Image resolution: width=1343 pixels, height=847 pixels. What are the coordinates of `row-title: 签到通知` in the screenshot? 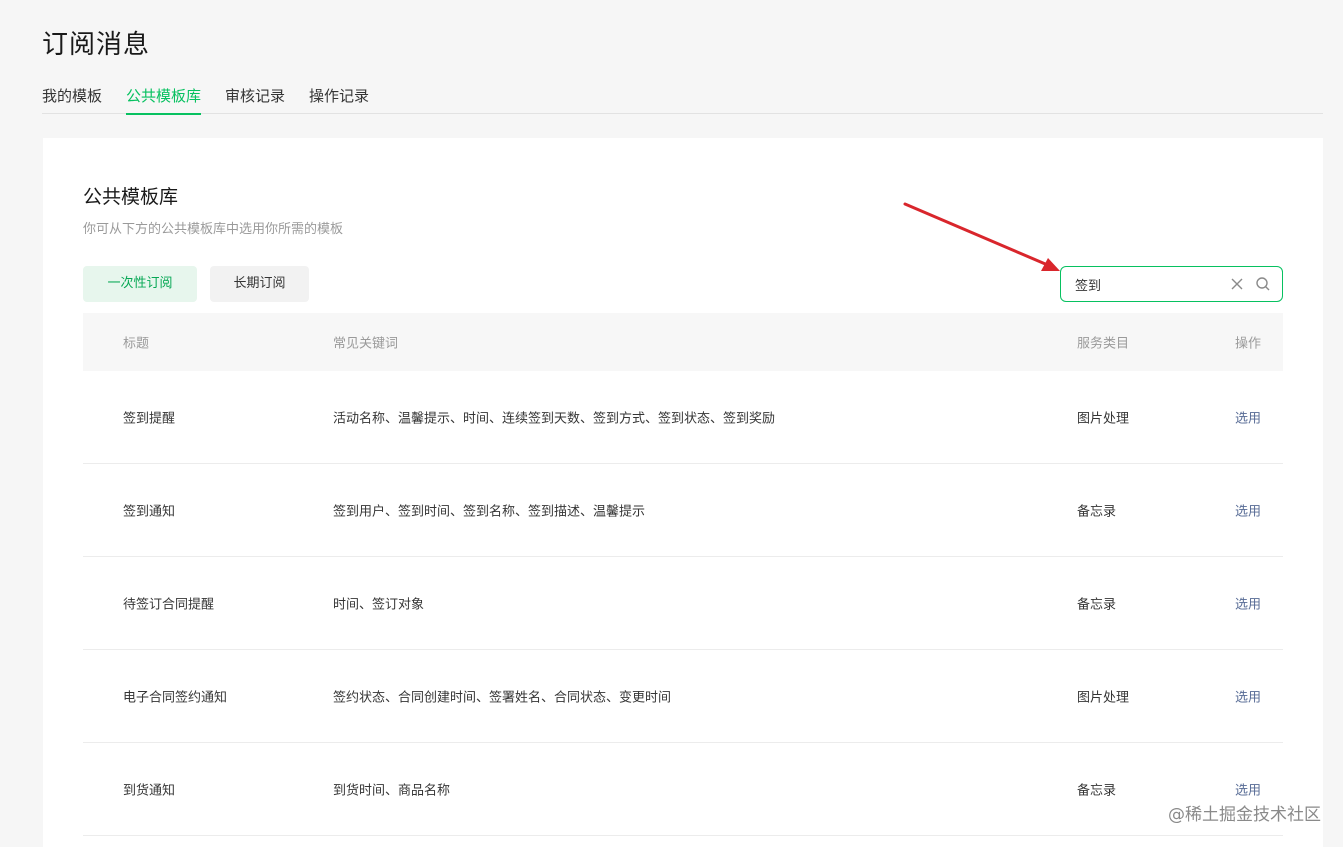 It's located at (149, 512).